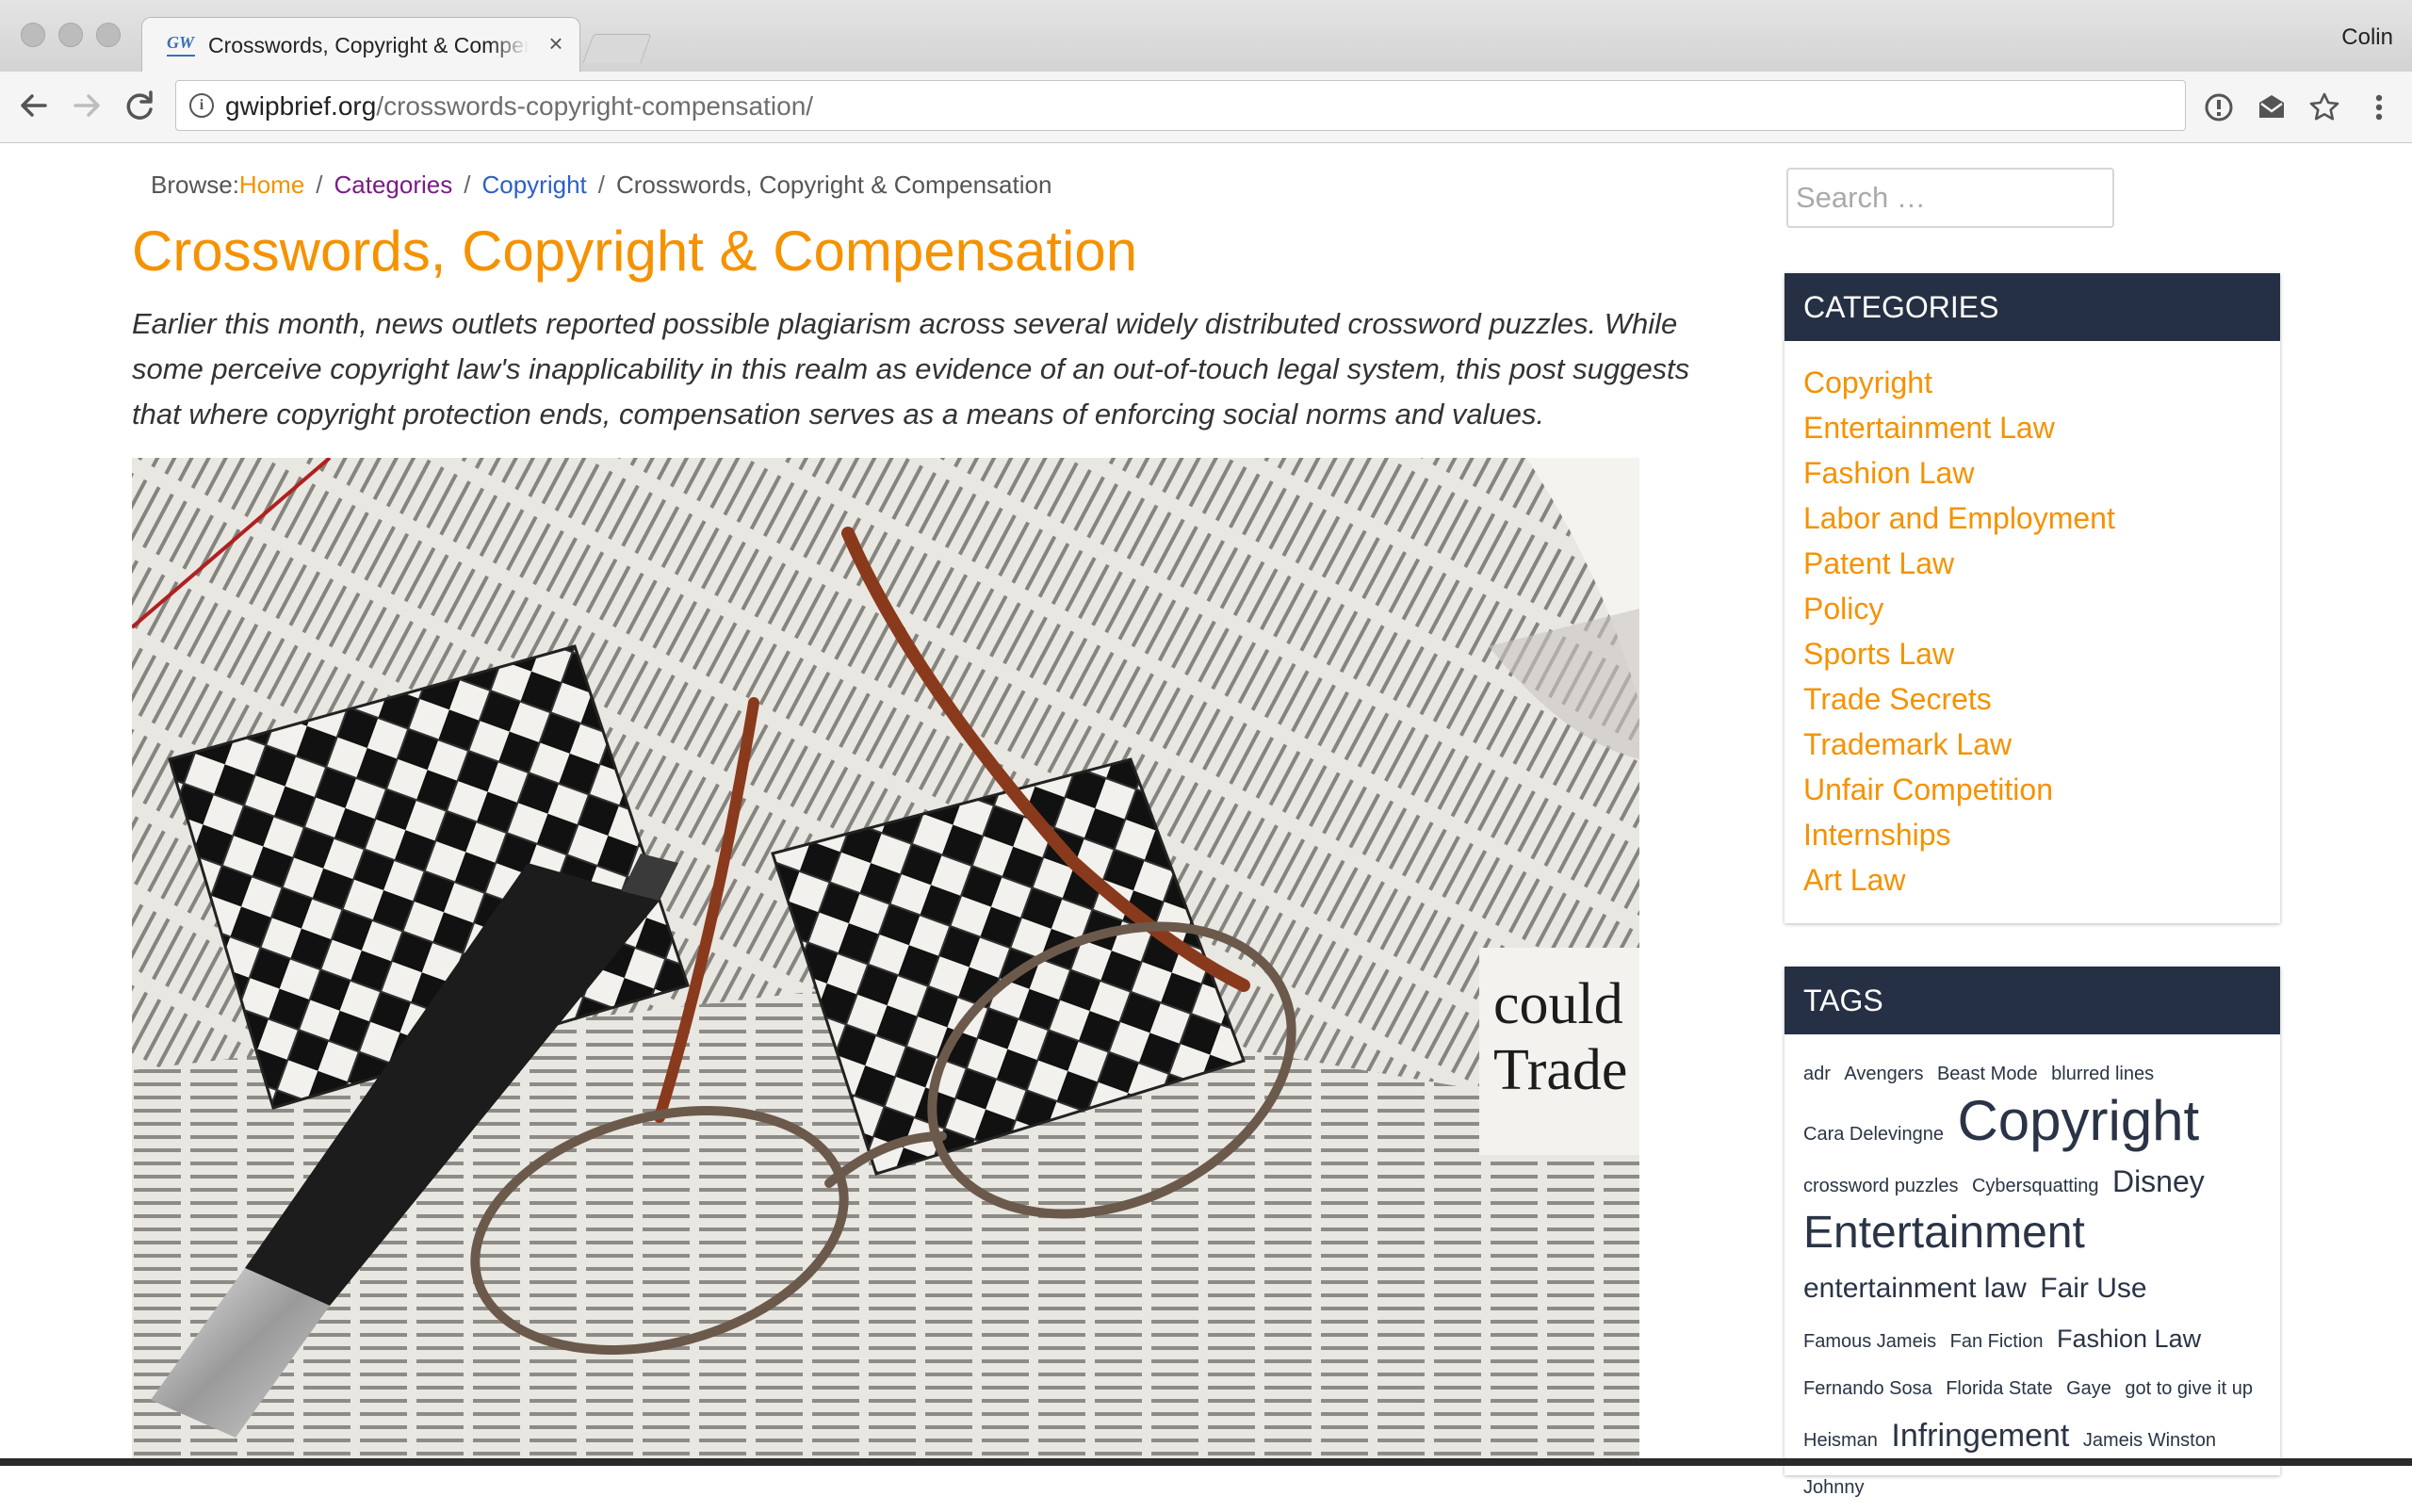 Image resolution: width=2412 pixels, height=1512 pixels. What do you see at coordinates (1881, 1186) in the screenshot?
I see `tag-link: crossword puzzles` at bounding box center [1881, 1186].